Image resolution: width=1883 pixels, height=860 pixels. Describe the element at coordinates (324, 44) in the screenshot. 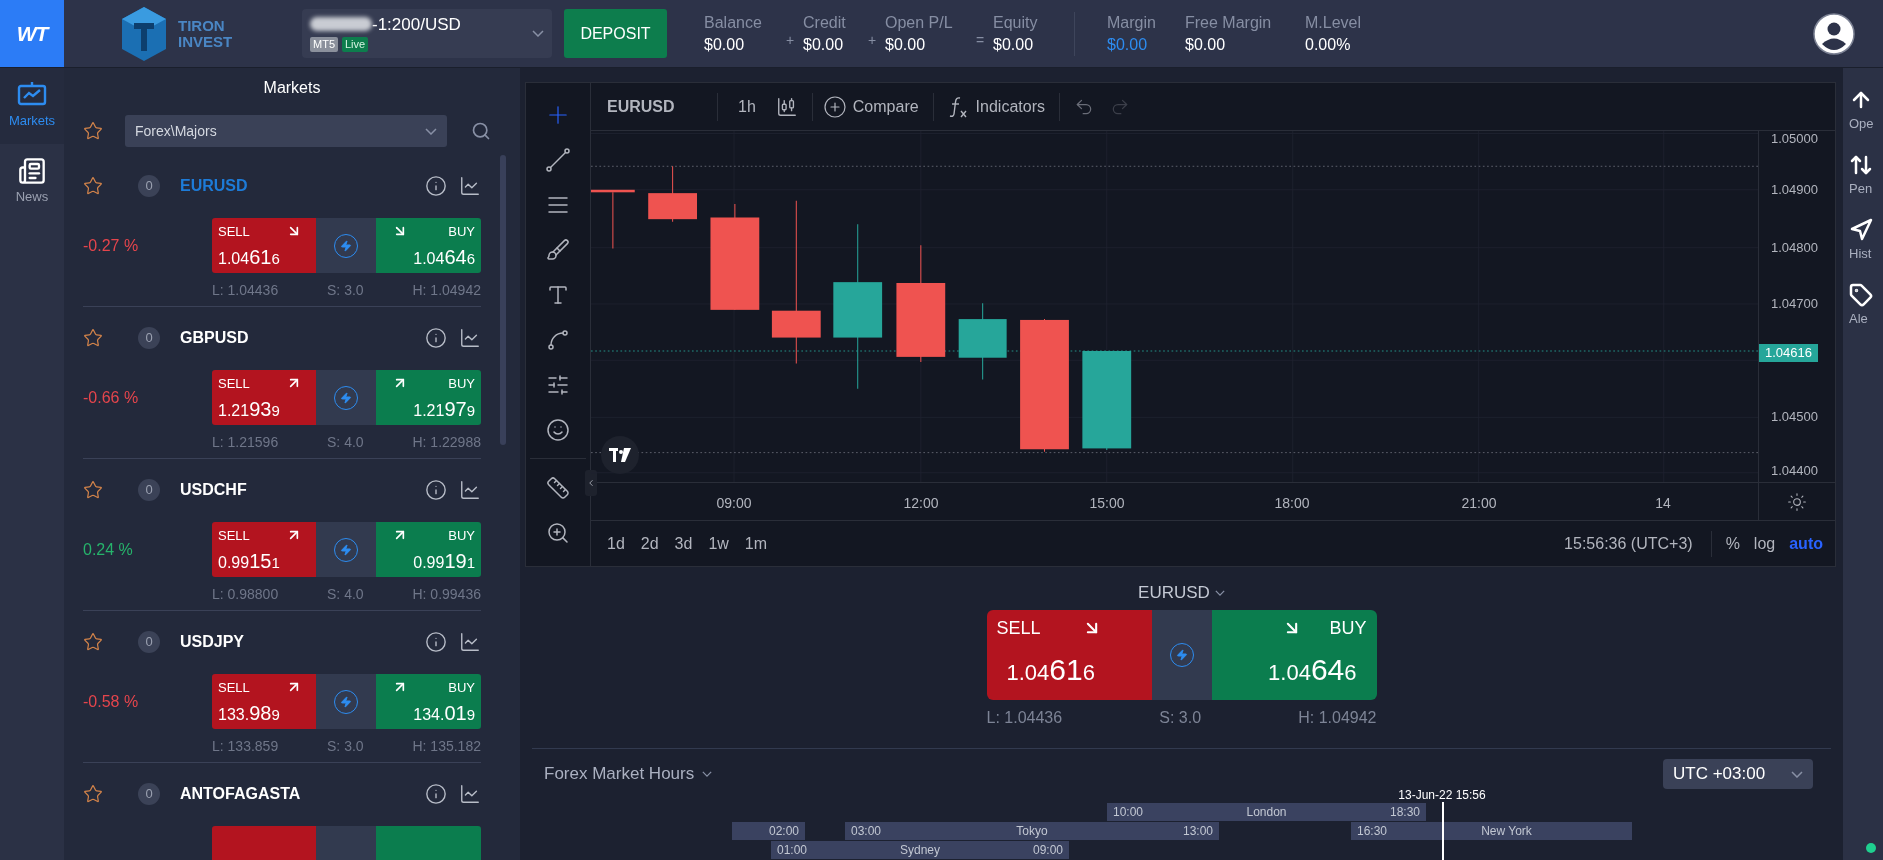

I see `platform-badge: MT5` at that location.